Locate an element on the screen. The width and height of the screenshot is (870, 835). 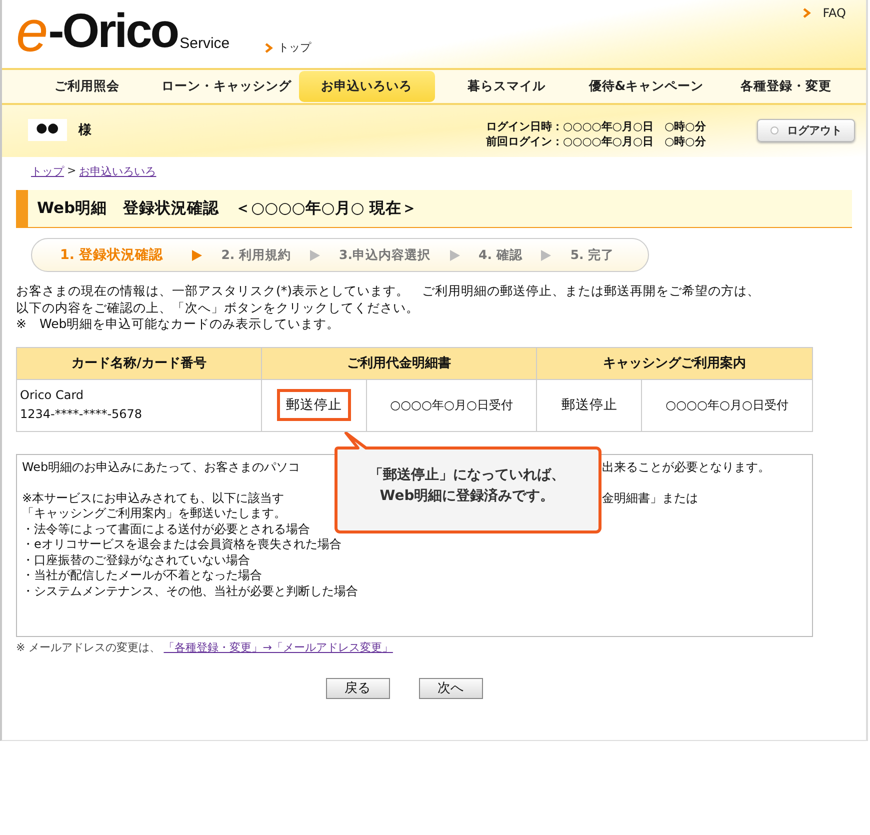
callout-text: 「郵送停止」になっていれば、 is located at coordinates (467, 475).